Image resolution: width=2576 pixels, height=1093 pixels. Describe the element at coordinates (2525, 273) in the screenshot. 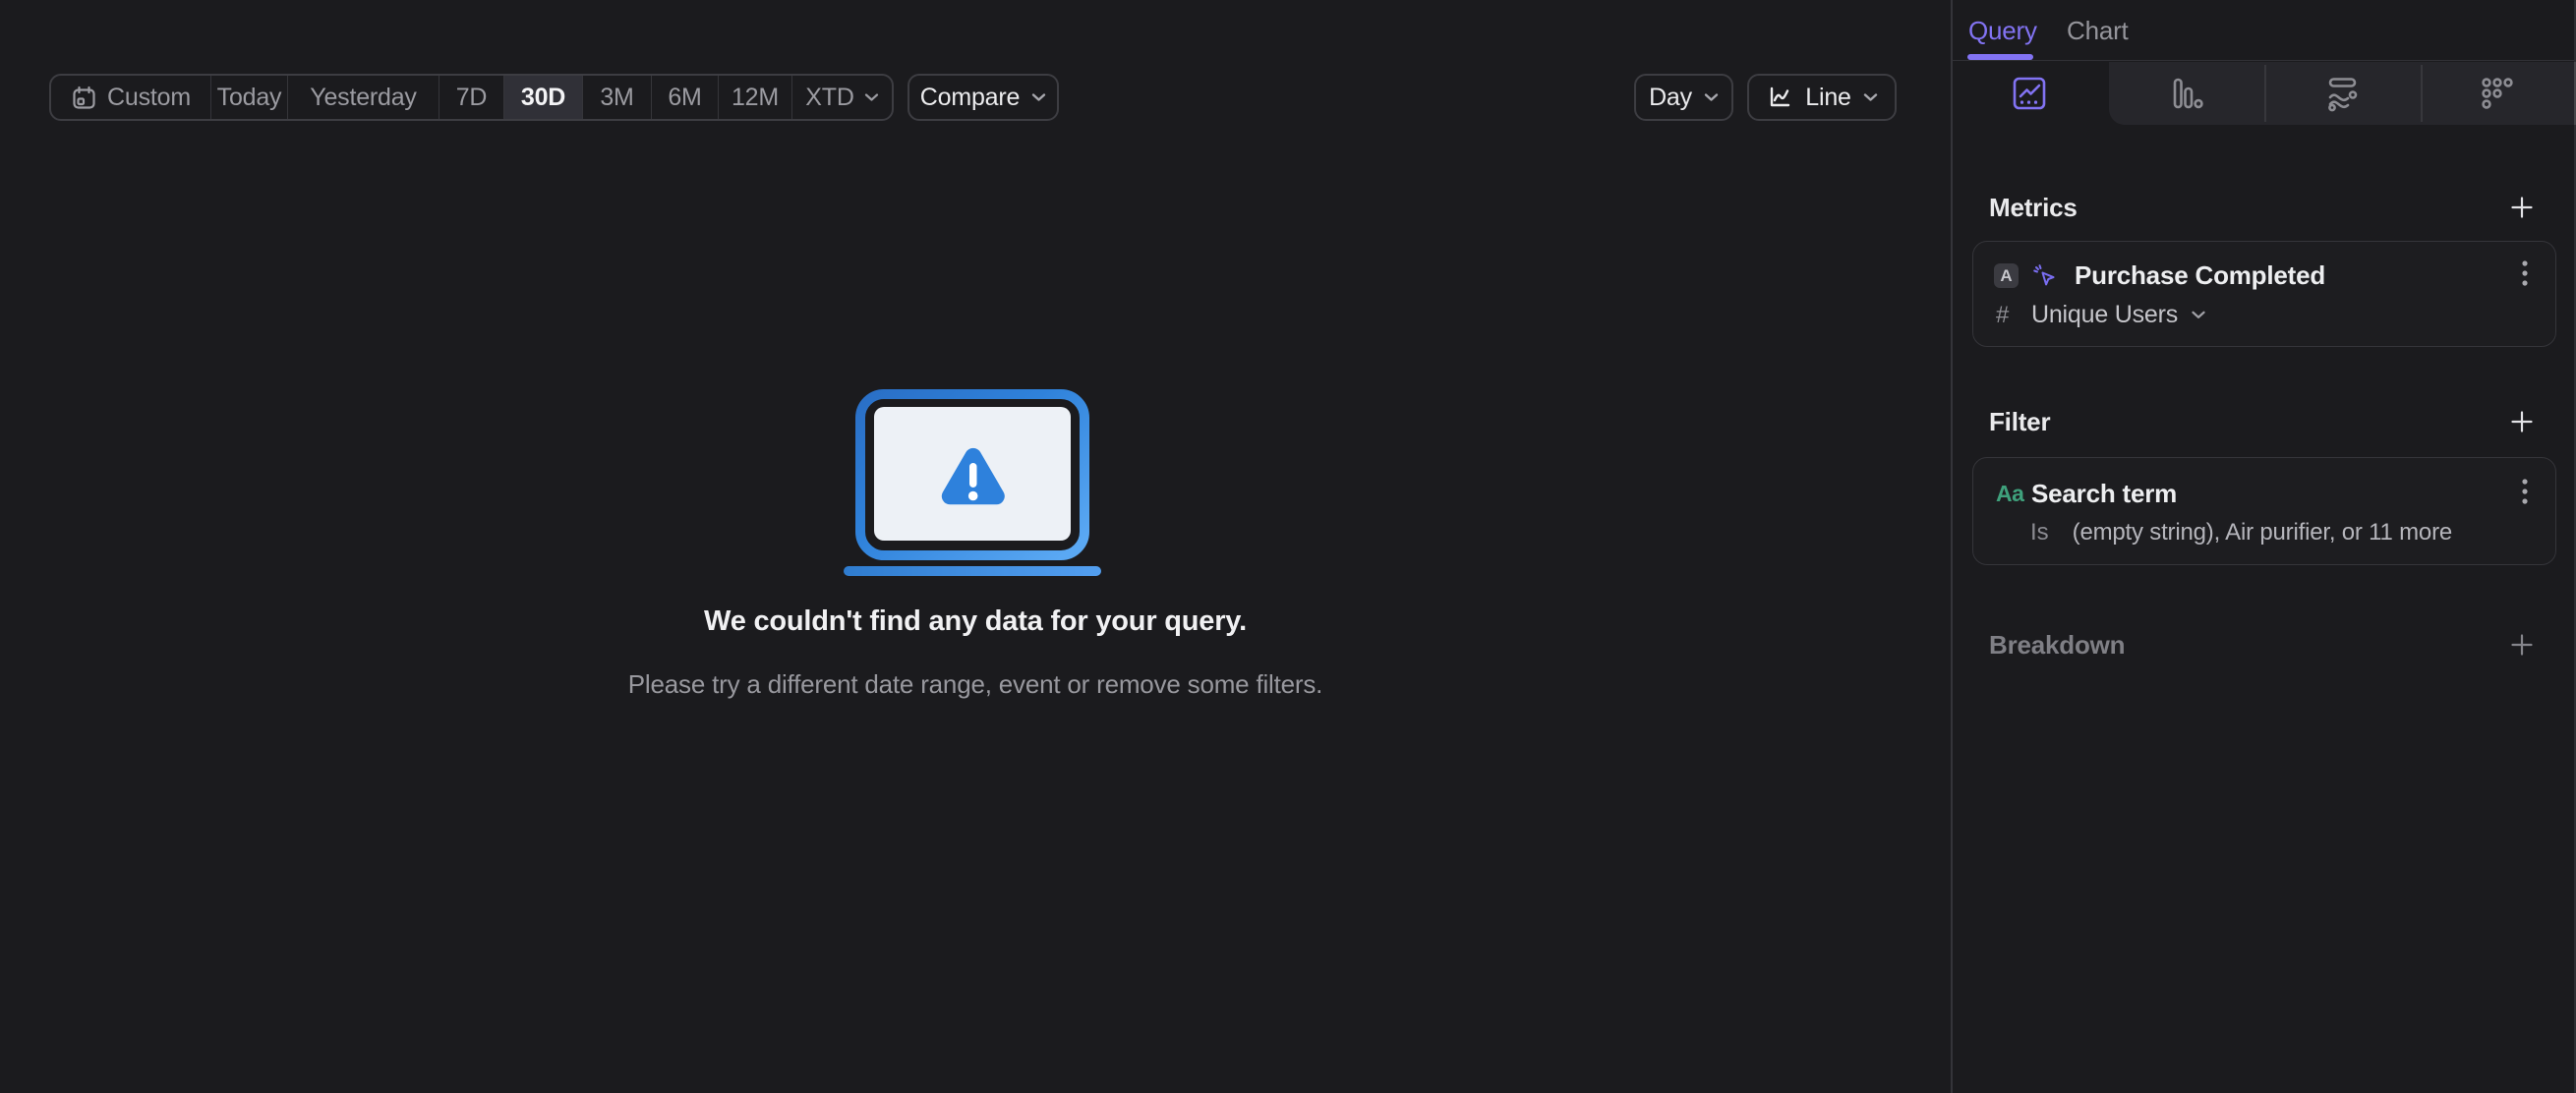

I see `metric-options-kebab-icon` at that location.